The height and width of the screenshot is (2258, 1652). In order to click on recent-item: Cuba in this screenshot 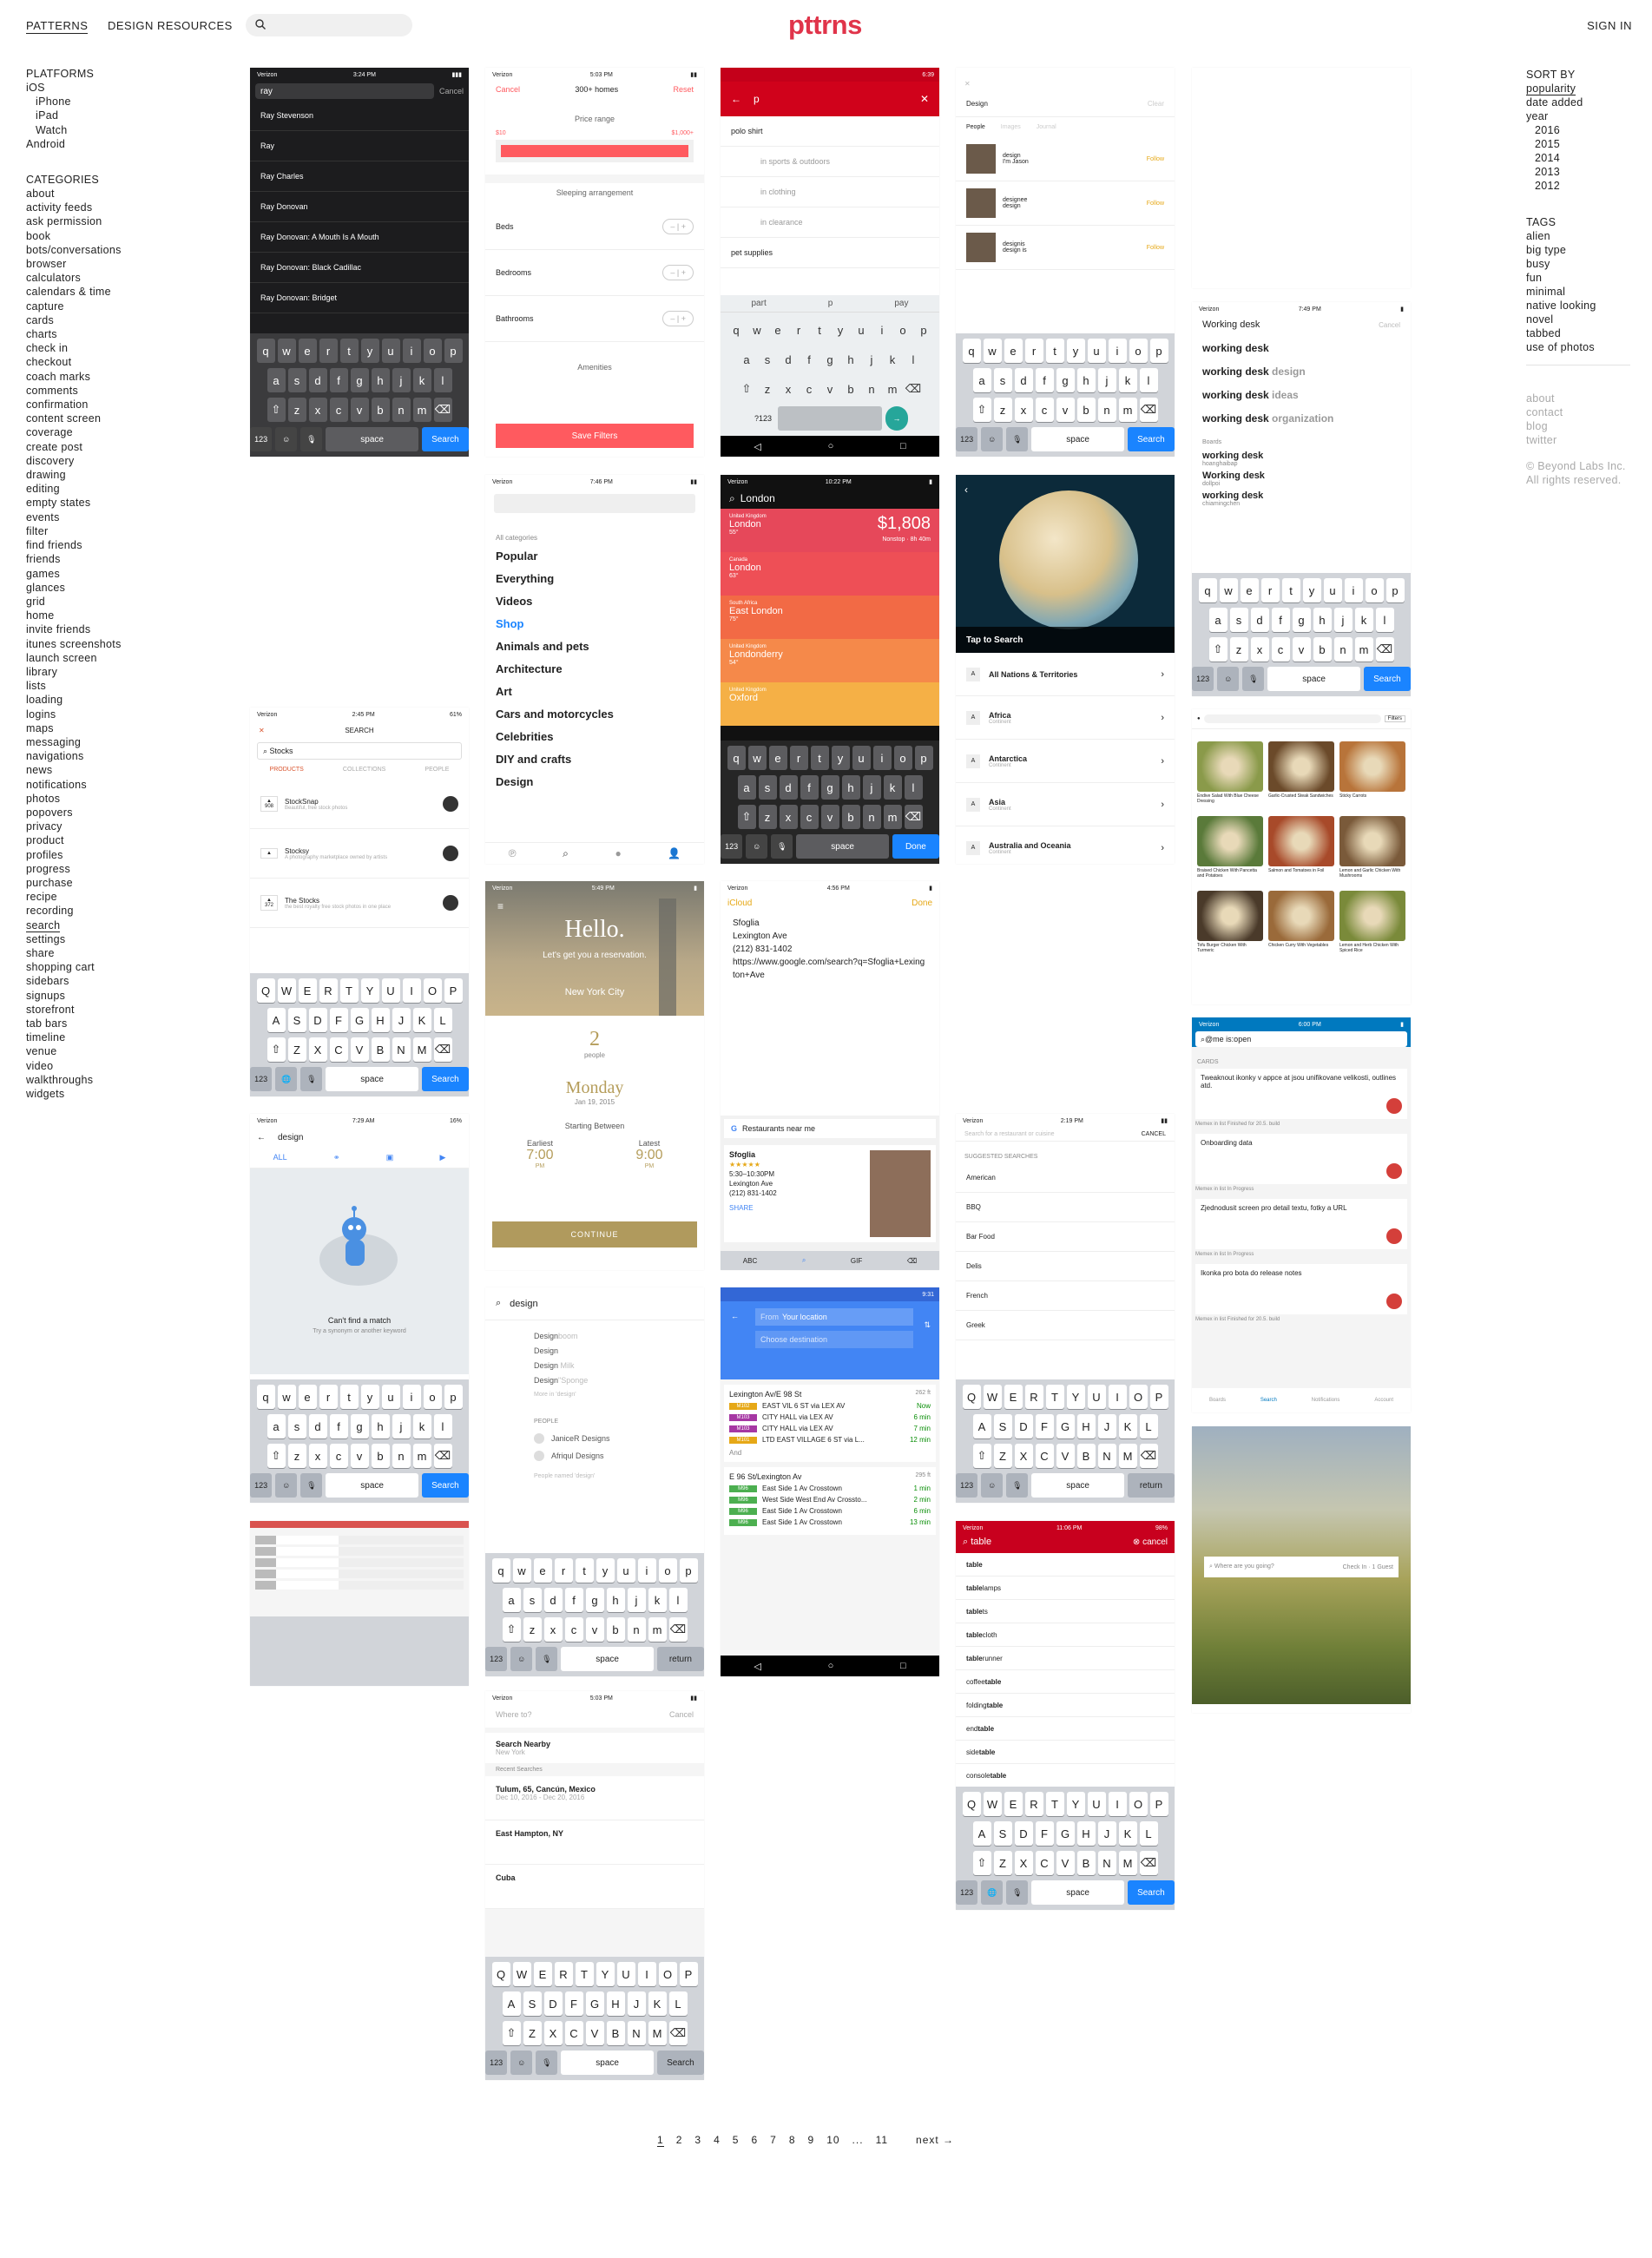, I will do `click(594, 1887)`.